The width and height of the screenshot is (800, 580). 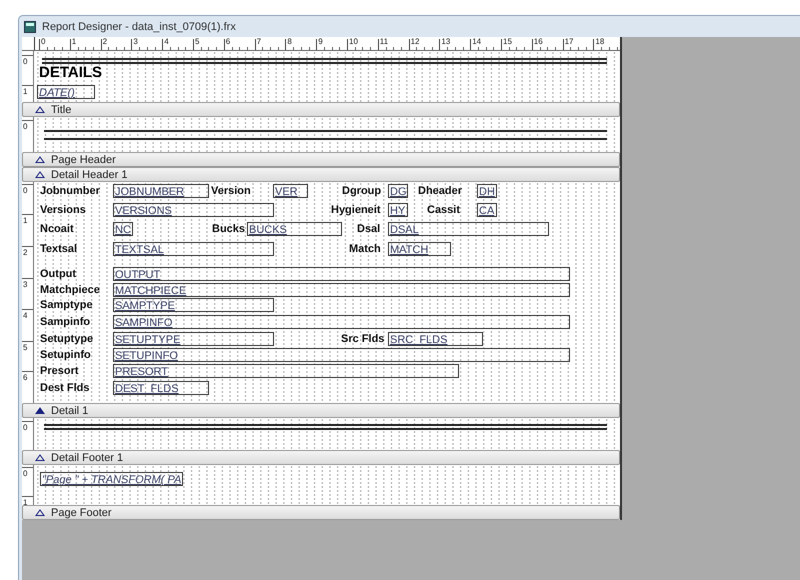 What do you see at coordinates (538, 41) in the screenshot?
I see `ruler-number: 16` at bounding box center [538, 41].